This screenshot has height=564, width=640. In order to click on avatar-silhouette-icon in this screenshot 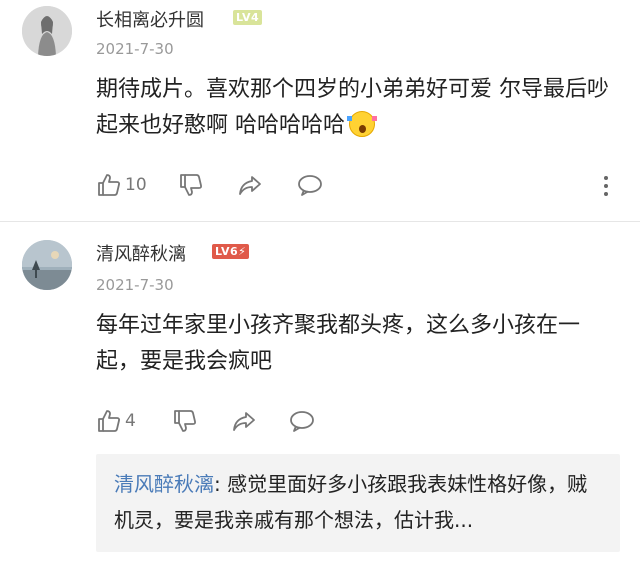, I will do `click(47, 31)`.